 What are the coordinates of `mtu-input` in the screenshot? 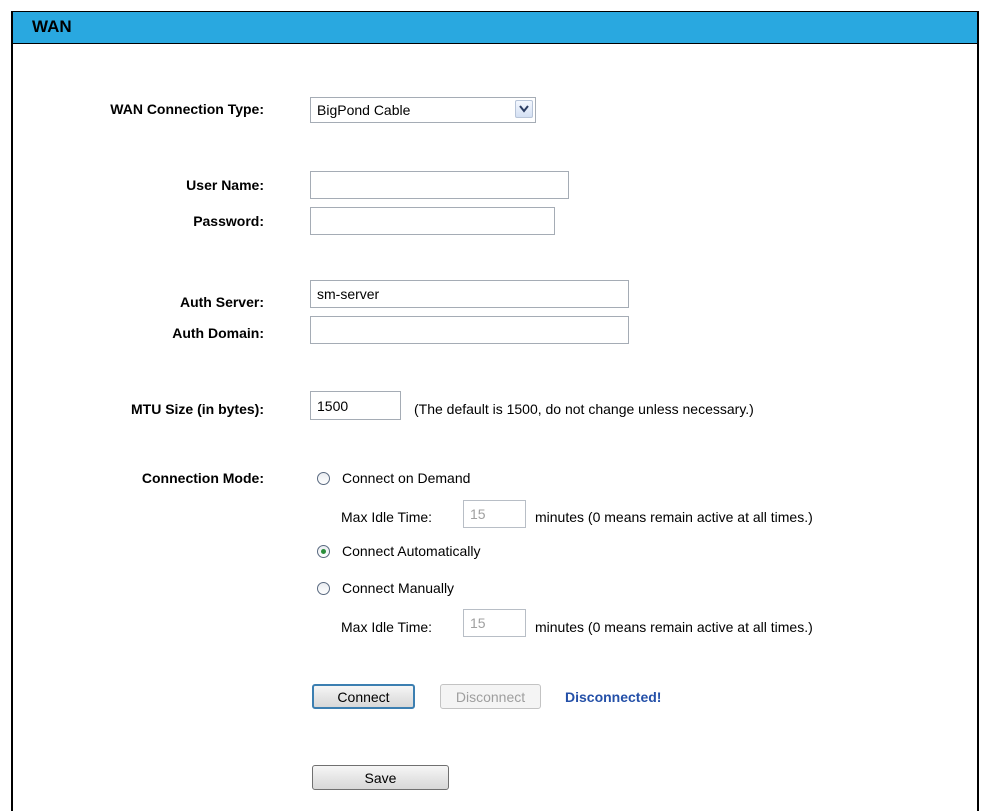 It's located at (355, 405).